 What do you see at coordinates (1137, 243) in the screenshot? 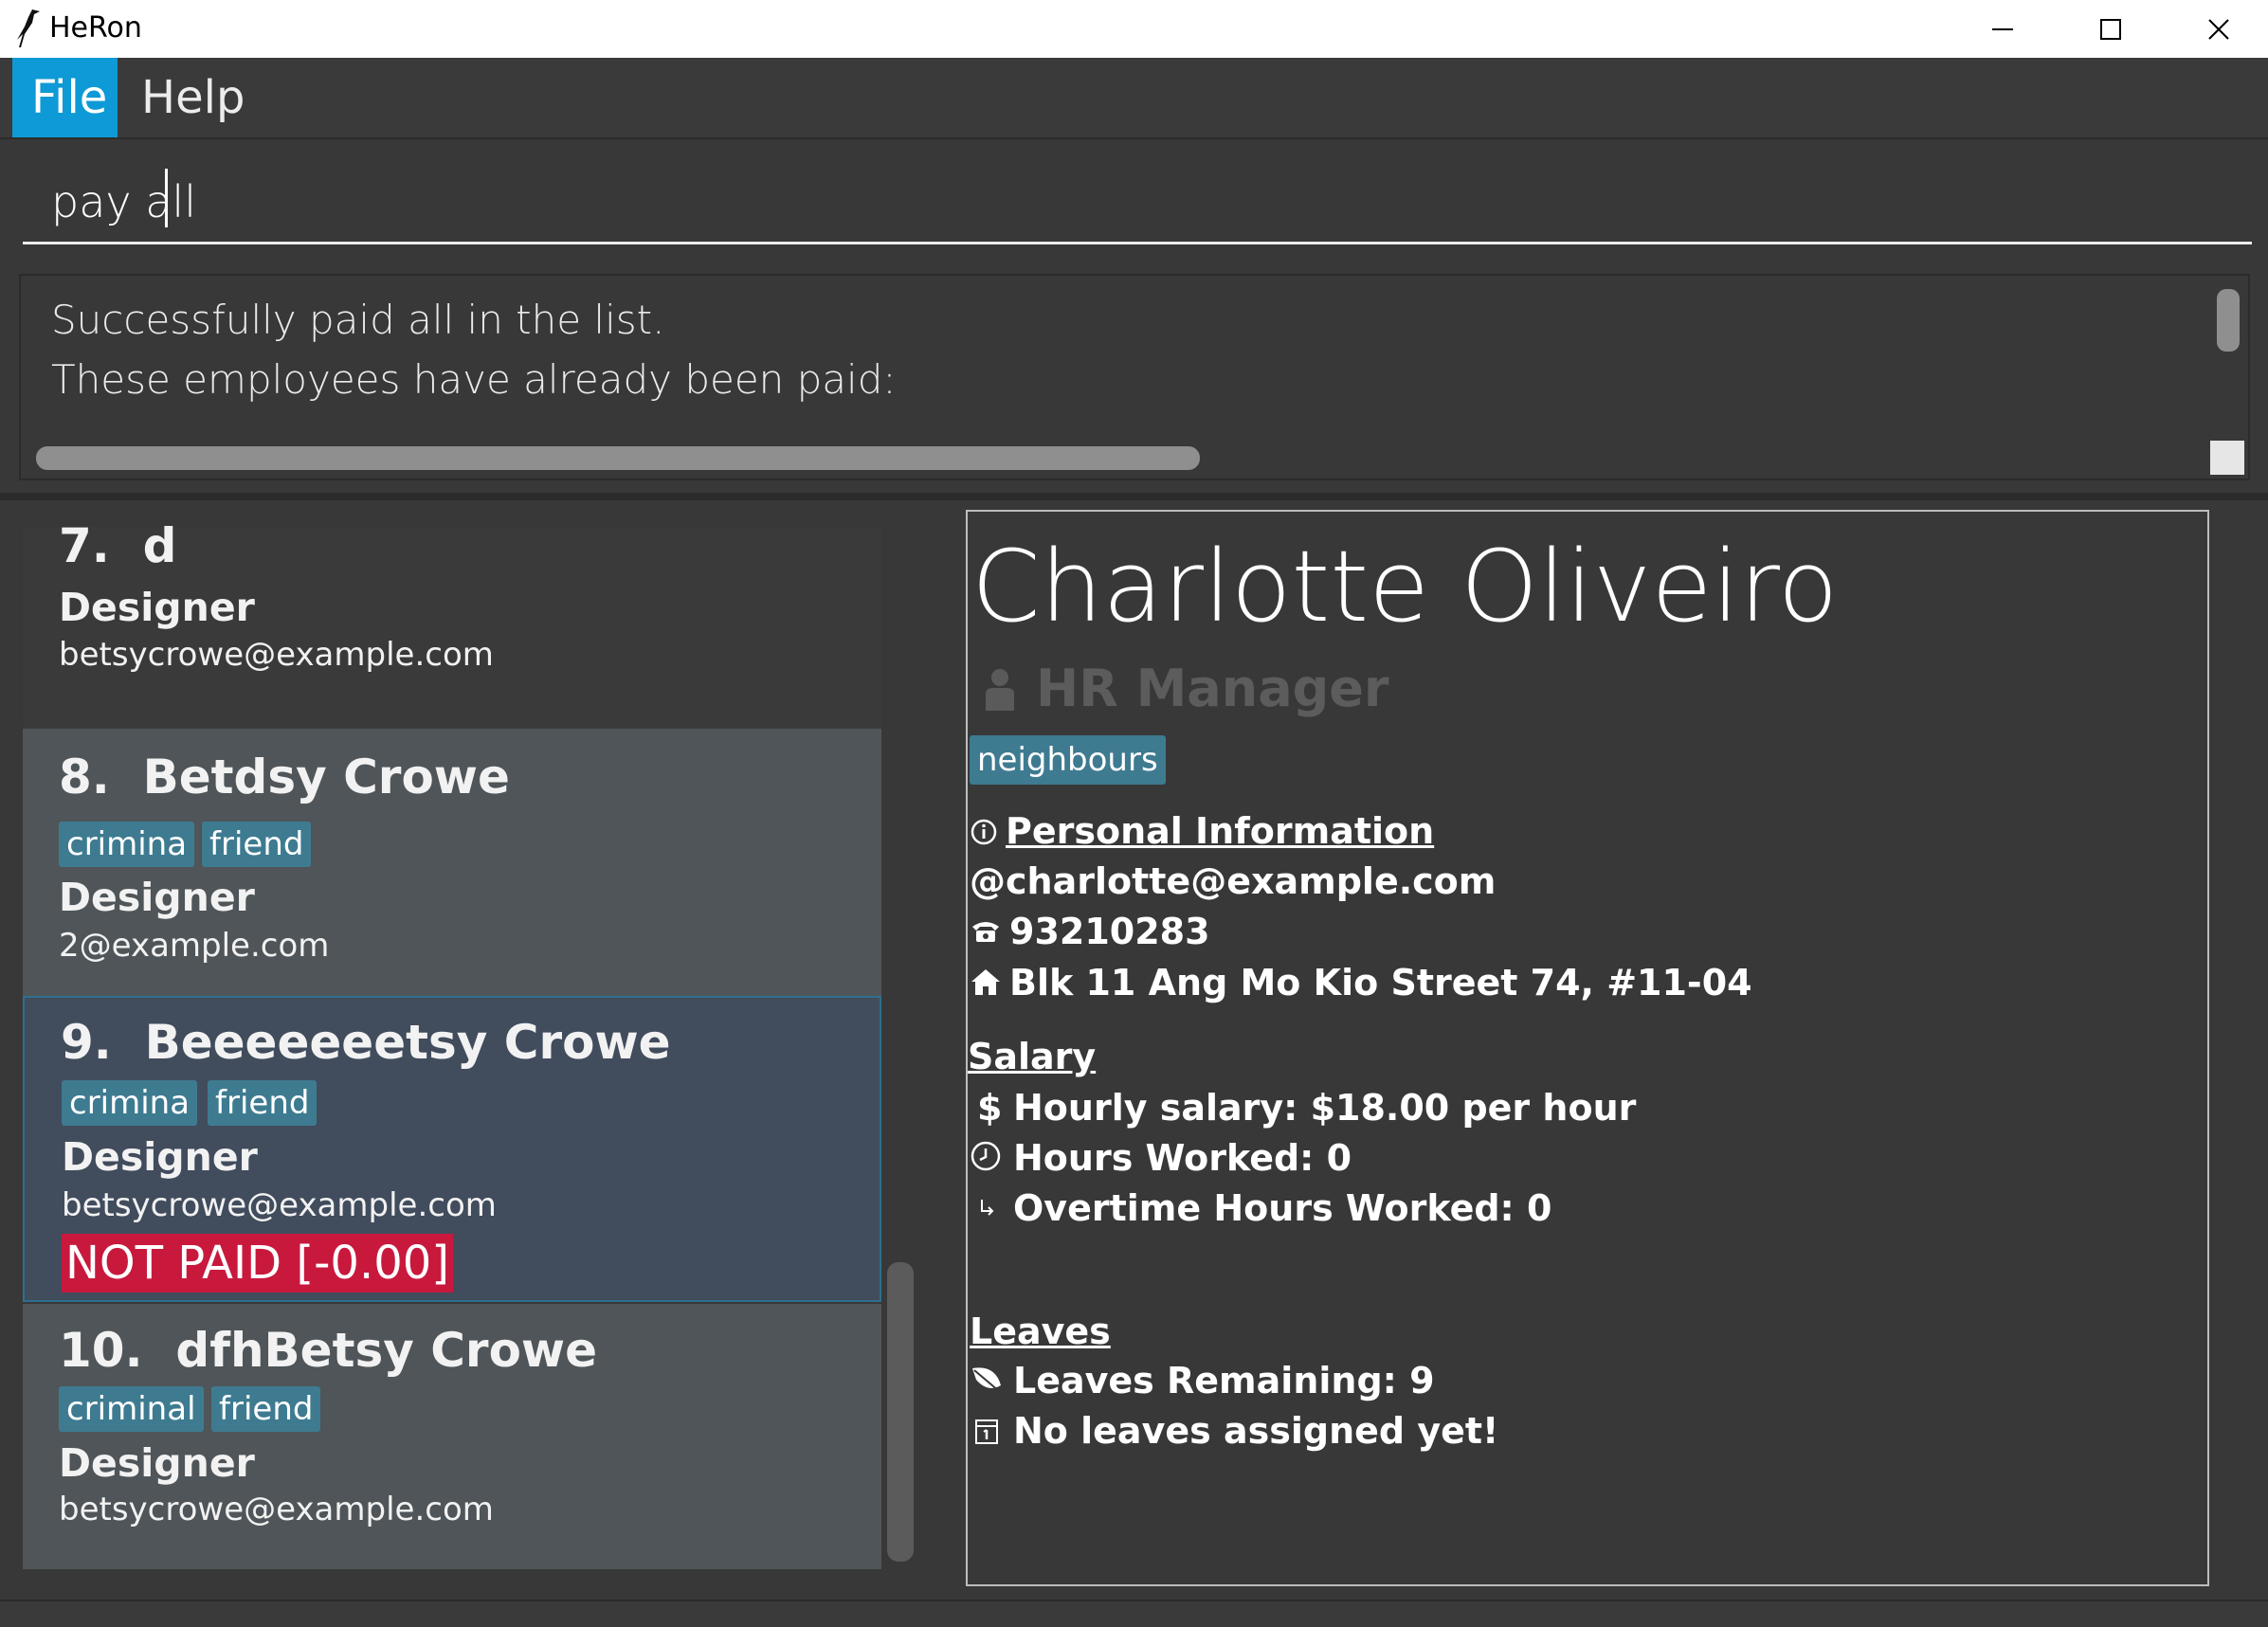
I see `command-underline` at bounding box center [1137, 243].